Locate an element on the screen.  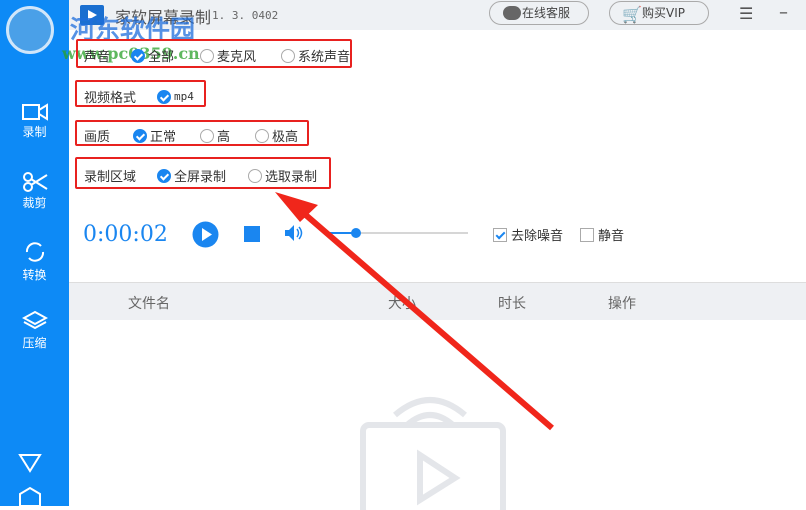
scissors-icon is located at coordinates (35, 182).